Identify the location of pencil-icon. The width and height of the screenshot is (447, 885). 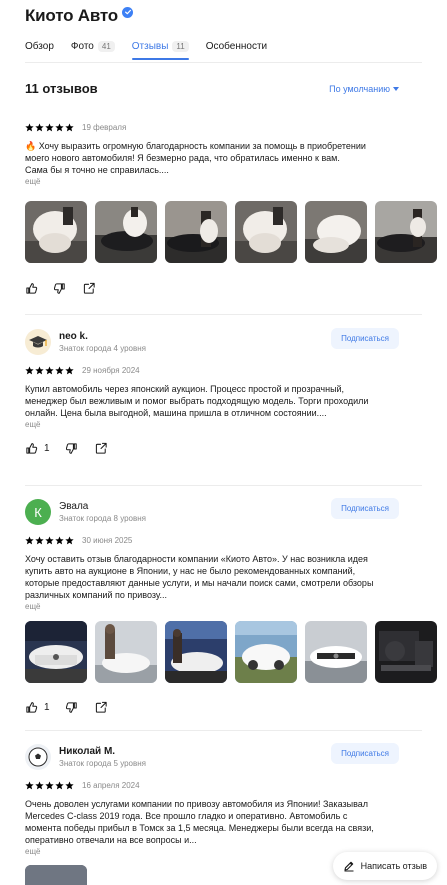
(349, 866).